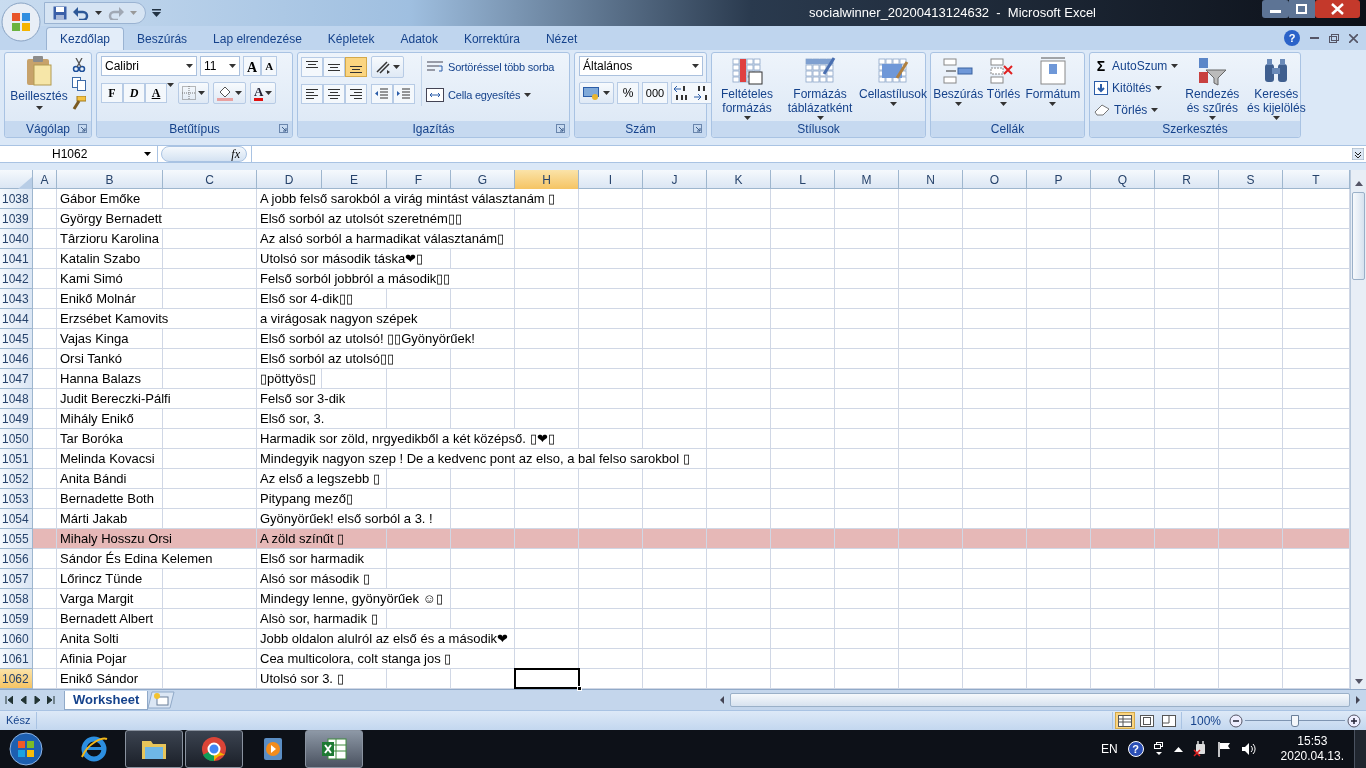 Image resolution: width=1366 pixels, height=768 pixels. Describe the element at coordinates (85, 38) in the screenshot. I see `ribbon-tab: Kezdőlap` at that location.